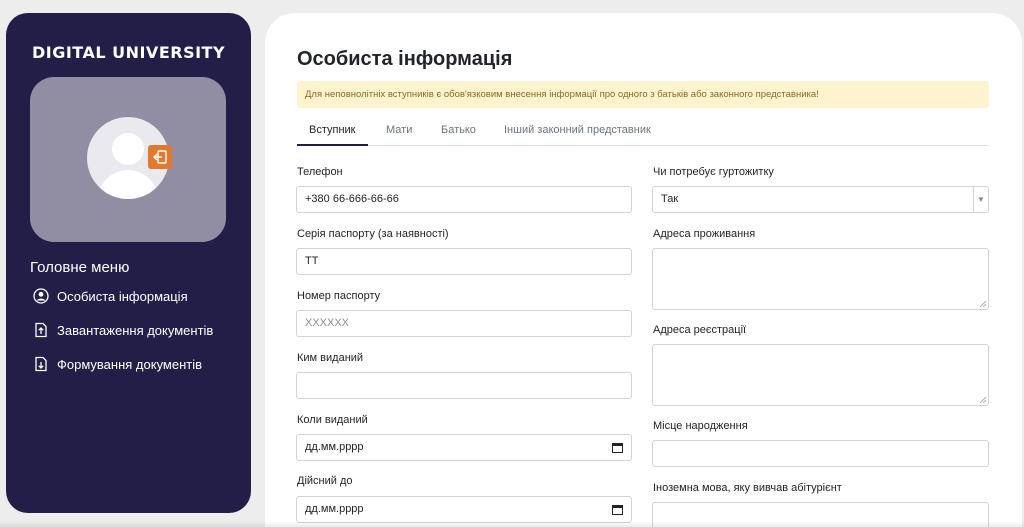 The height and width of the screenshot is (527, 1024). I want to click on phone-input: +380 66-666-66-66, so click(464, 199).